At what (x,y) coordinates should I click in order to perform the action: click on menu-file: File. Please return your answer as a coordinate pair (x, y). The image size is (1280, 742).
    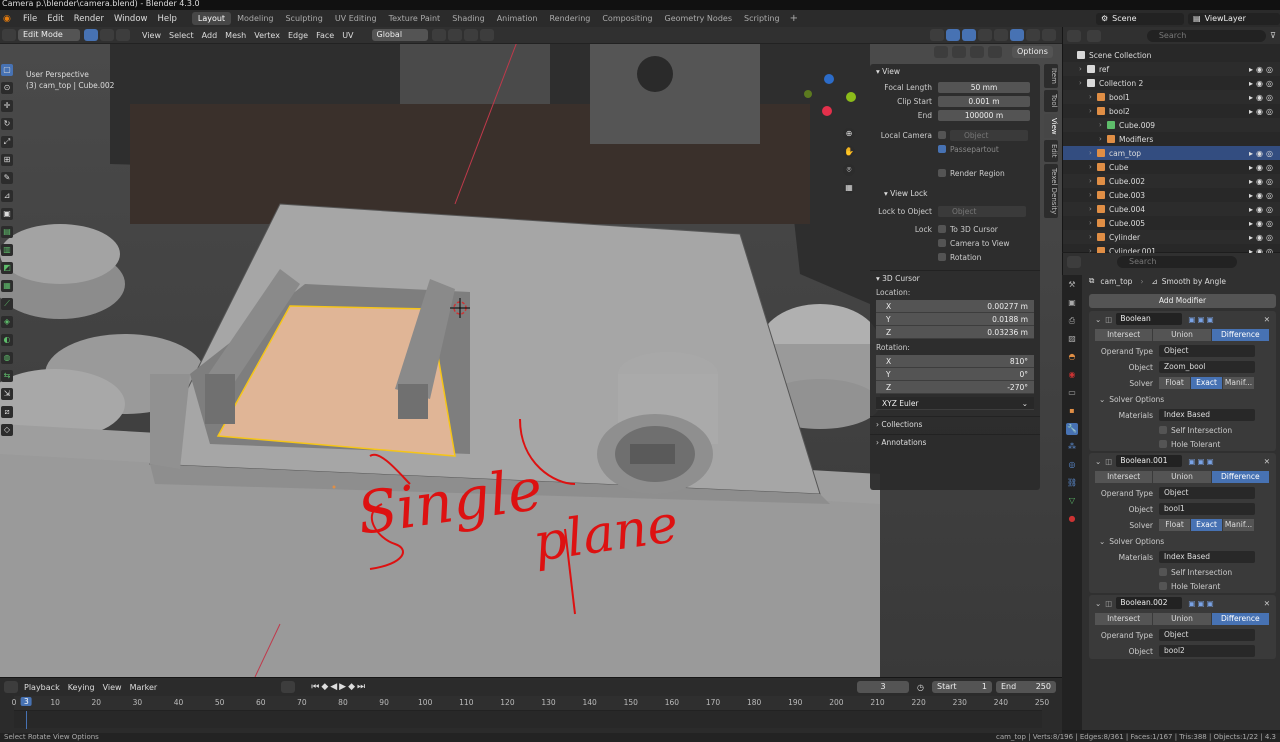
    Looking at the image, I should click on (30, 19).